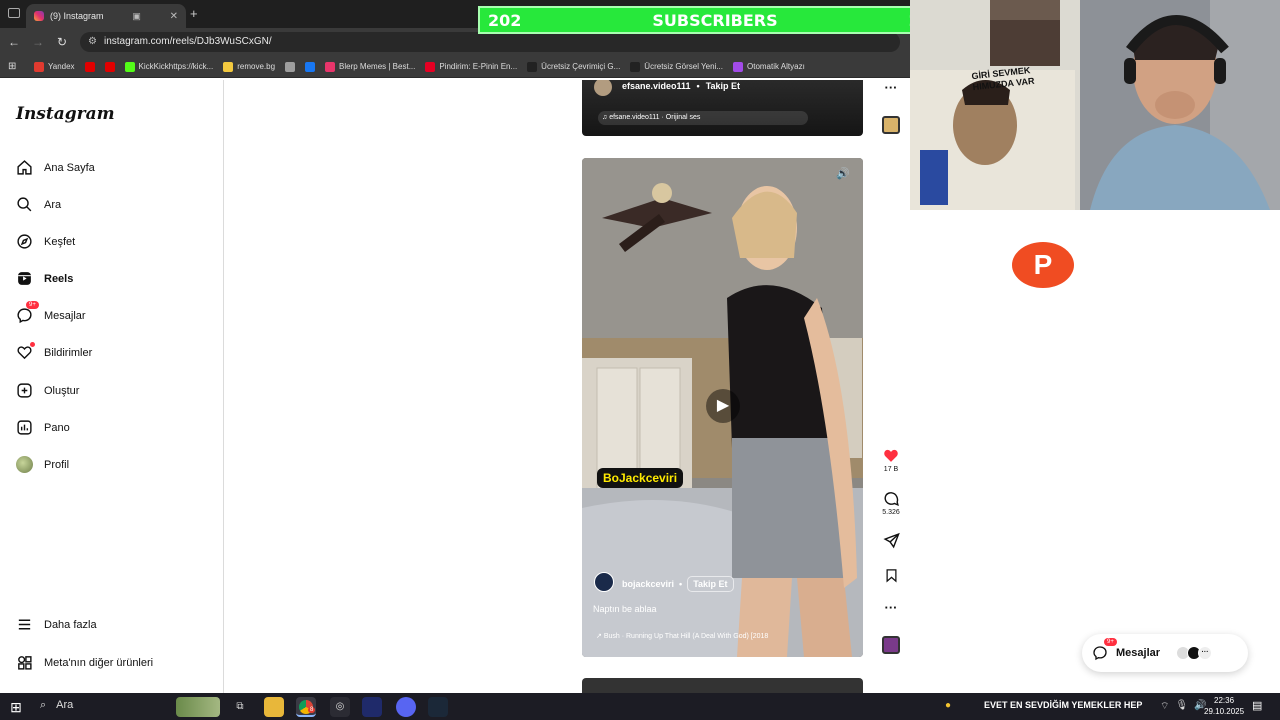 The height and width of the screenshot is (720, 1280). What do you see at coordinates (891, 499) in the screenshot?
I see `comment-icon` at bounding box center [891, 499].